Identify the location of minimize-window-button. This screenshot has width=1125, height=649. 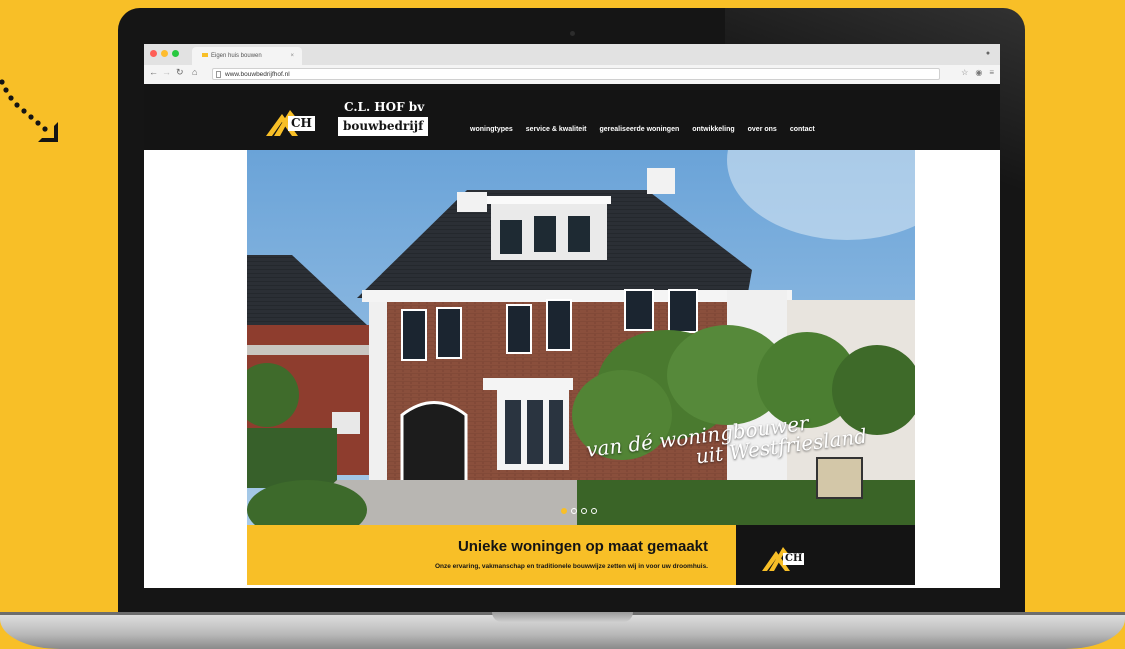
(164, 53).